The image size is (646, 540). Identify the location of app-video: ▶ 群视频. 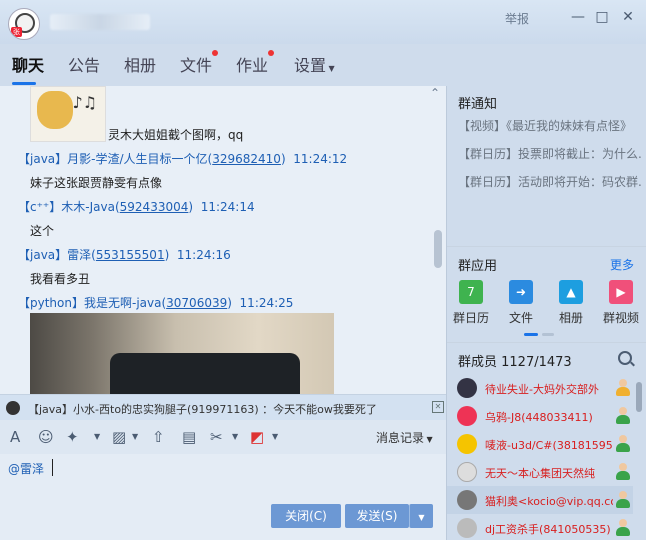
(621, 303).